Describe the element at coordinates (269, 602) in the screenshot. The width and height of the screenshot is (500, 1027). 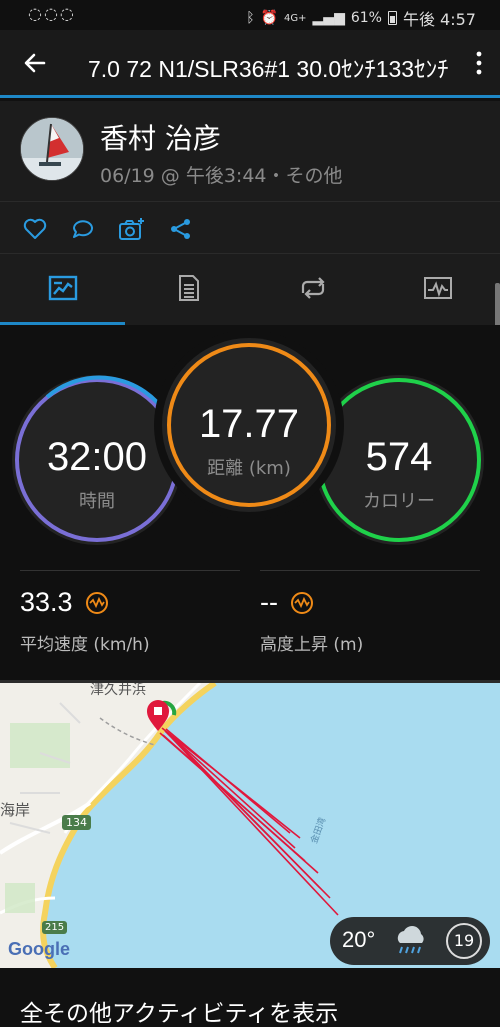
I see `elev-gain-value: --` at that location.